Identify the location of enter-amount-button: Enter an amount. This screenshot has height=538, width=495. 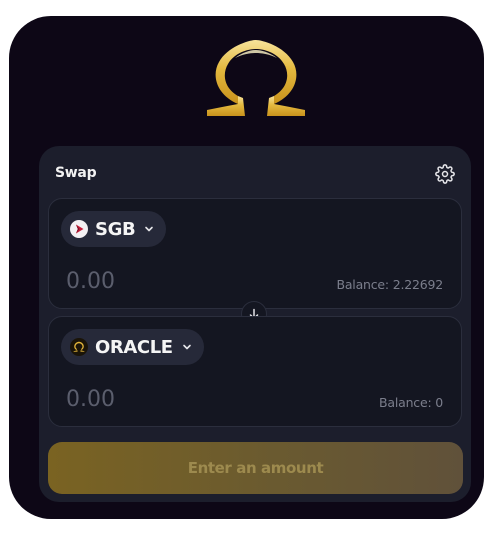
(255, 468).